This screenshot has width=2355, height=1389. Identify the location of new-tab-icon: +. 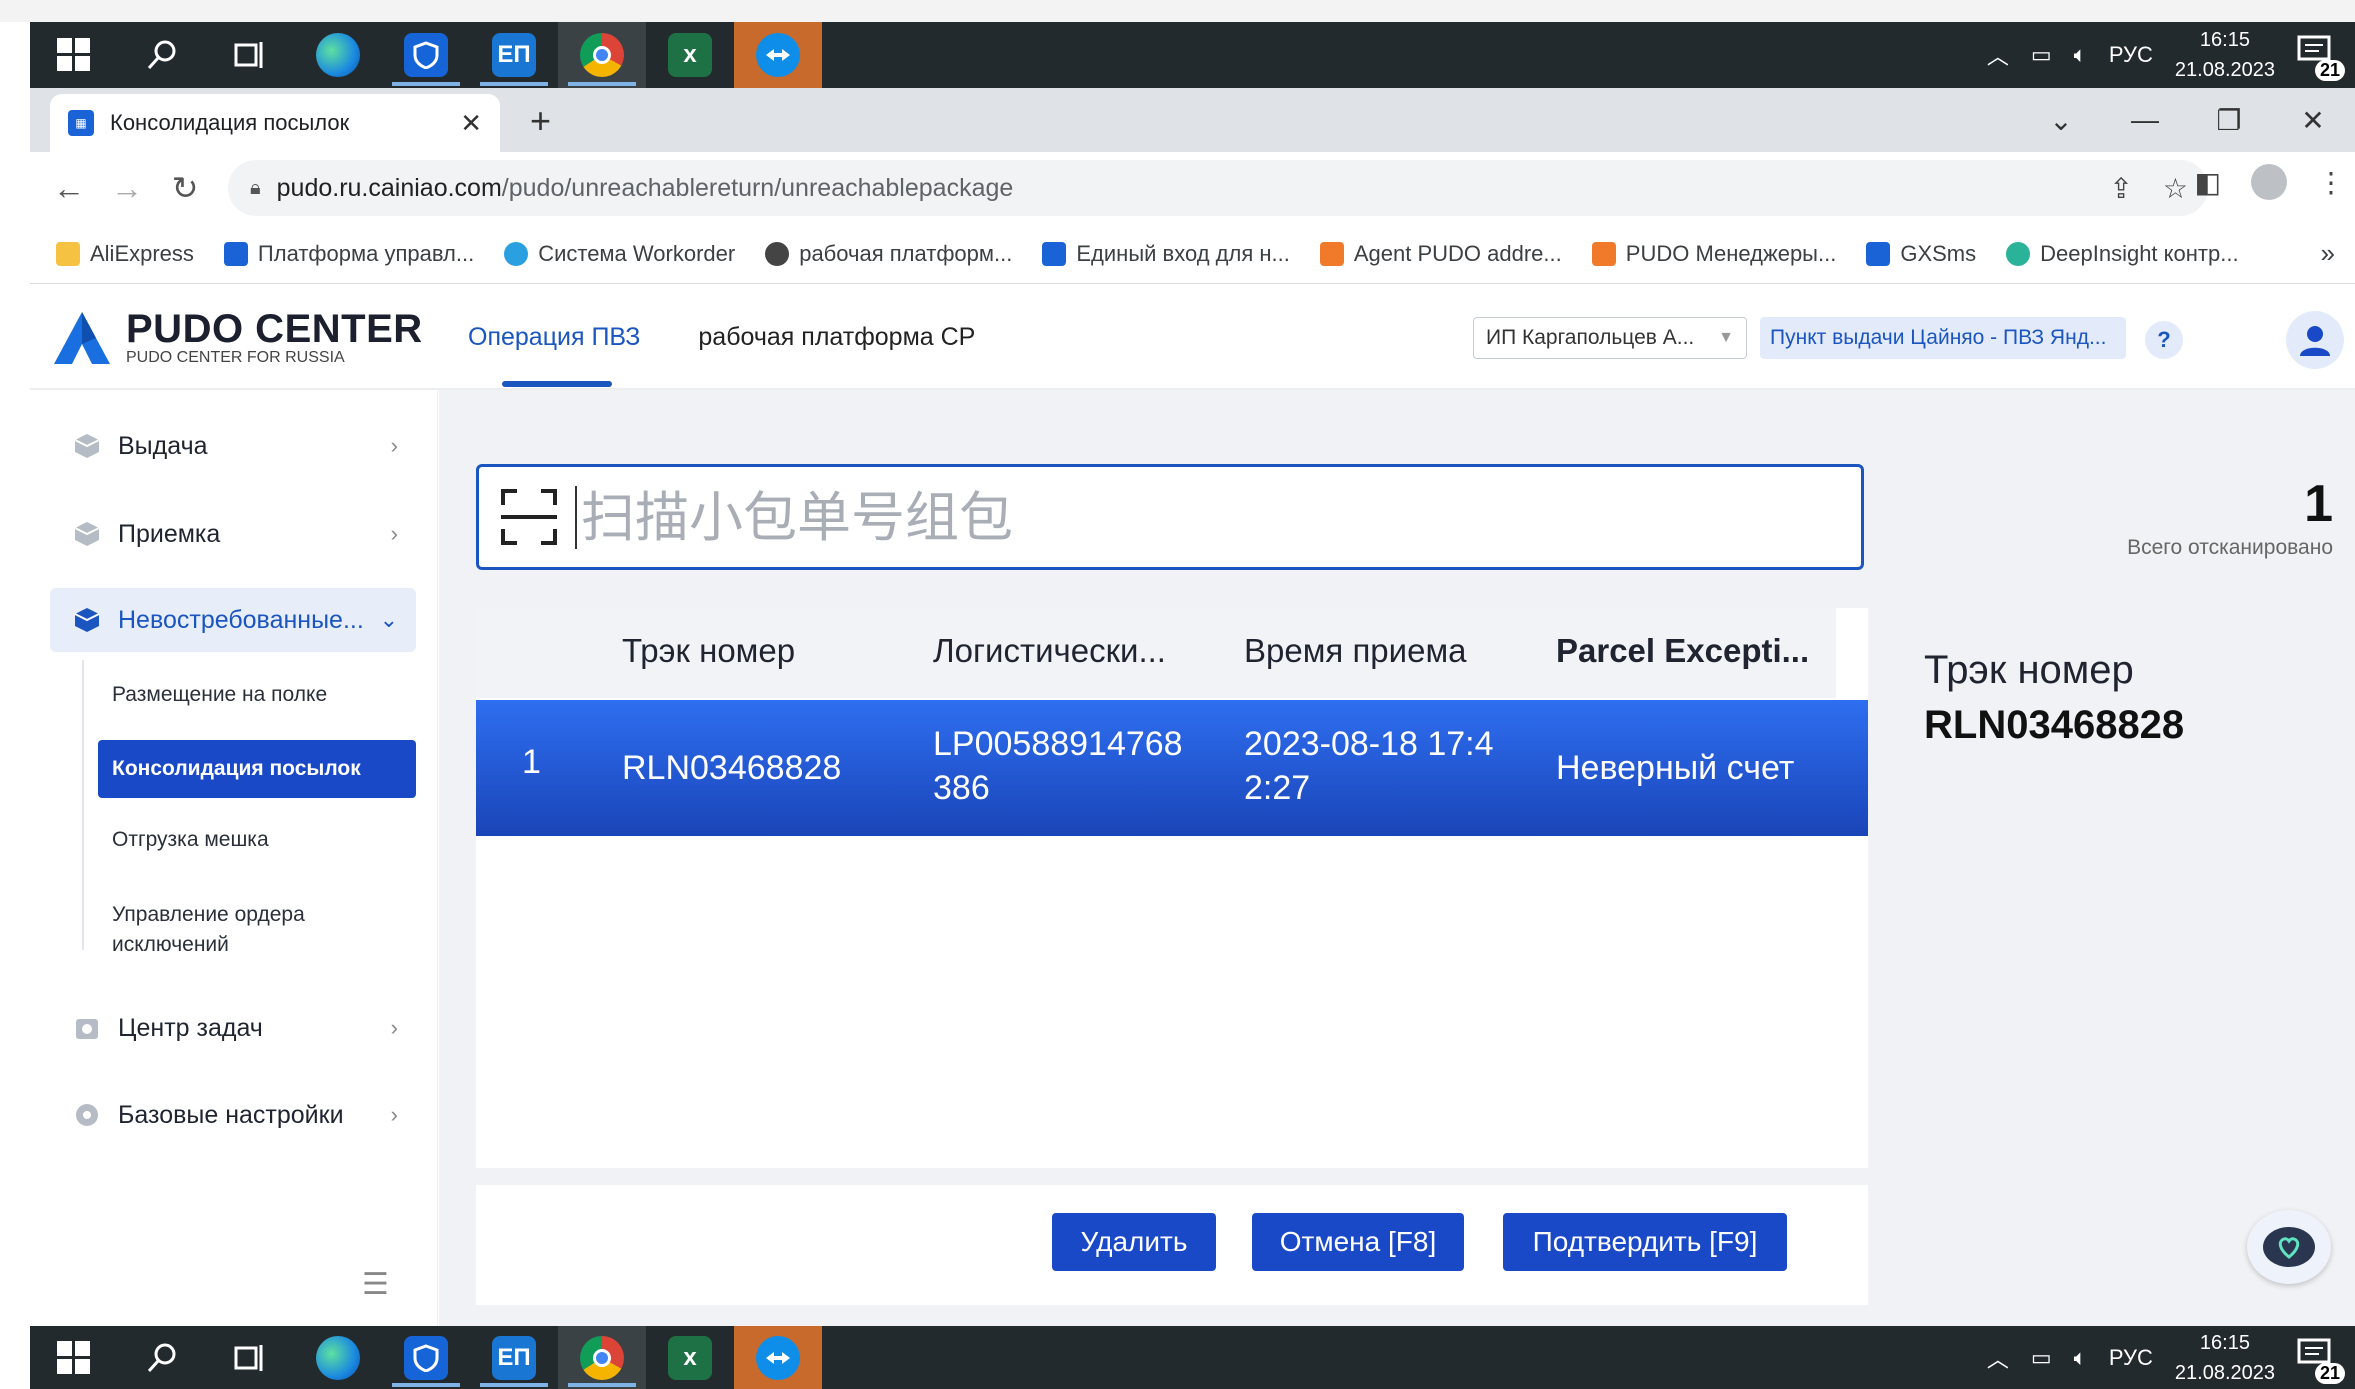
(540, 121).